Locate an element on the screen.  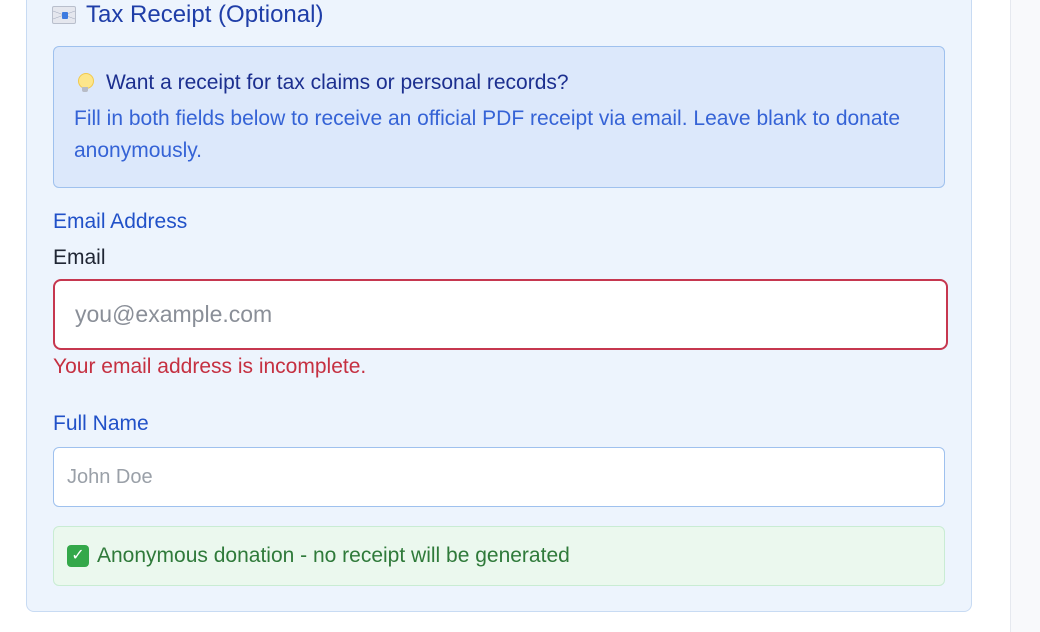
full-name-label: Full Name is located at coordinates (101, 423).